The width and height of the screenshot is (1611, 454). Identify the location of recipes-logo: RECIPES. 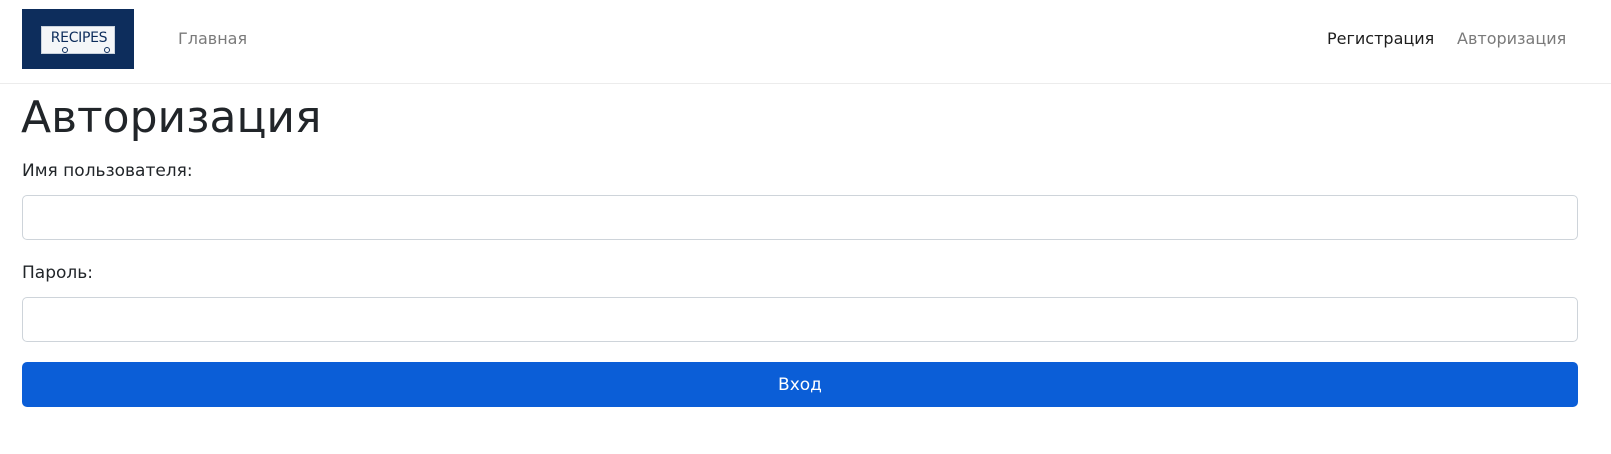
(78, 39).